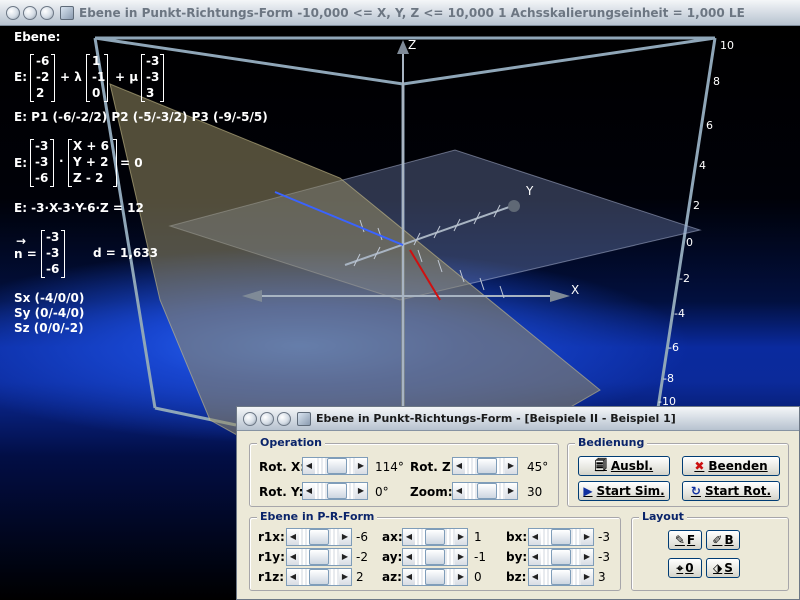  I want to click on start-sim-button: ▶ Start Sim., so click(624, 491).